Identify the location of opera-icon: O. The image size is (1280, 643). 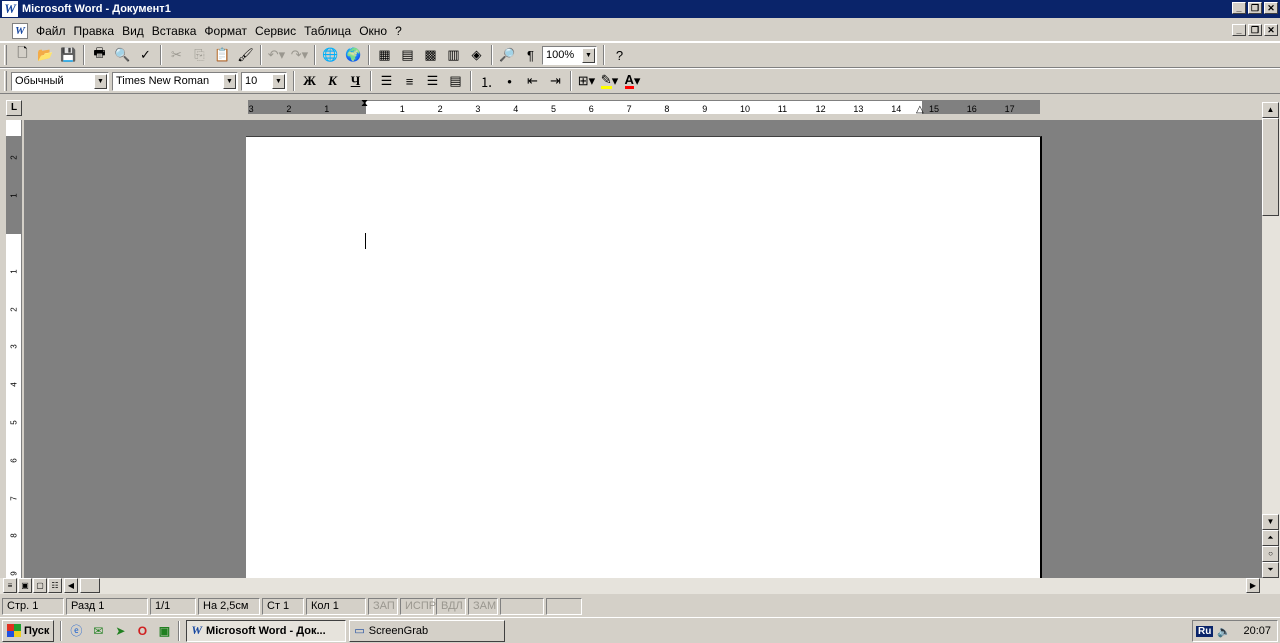
(142, 631).